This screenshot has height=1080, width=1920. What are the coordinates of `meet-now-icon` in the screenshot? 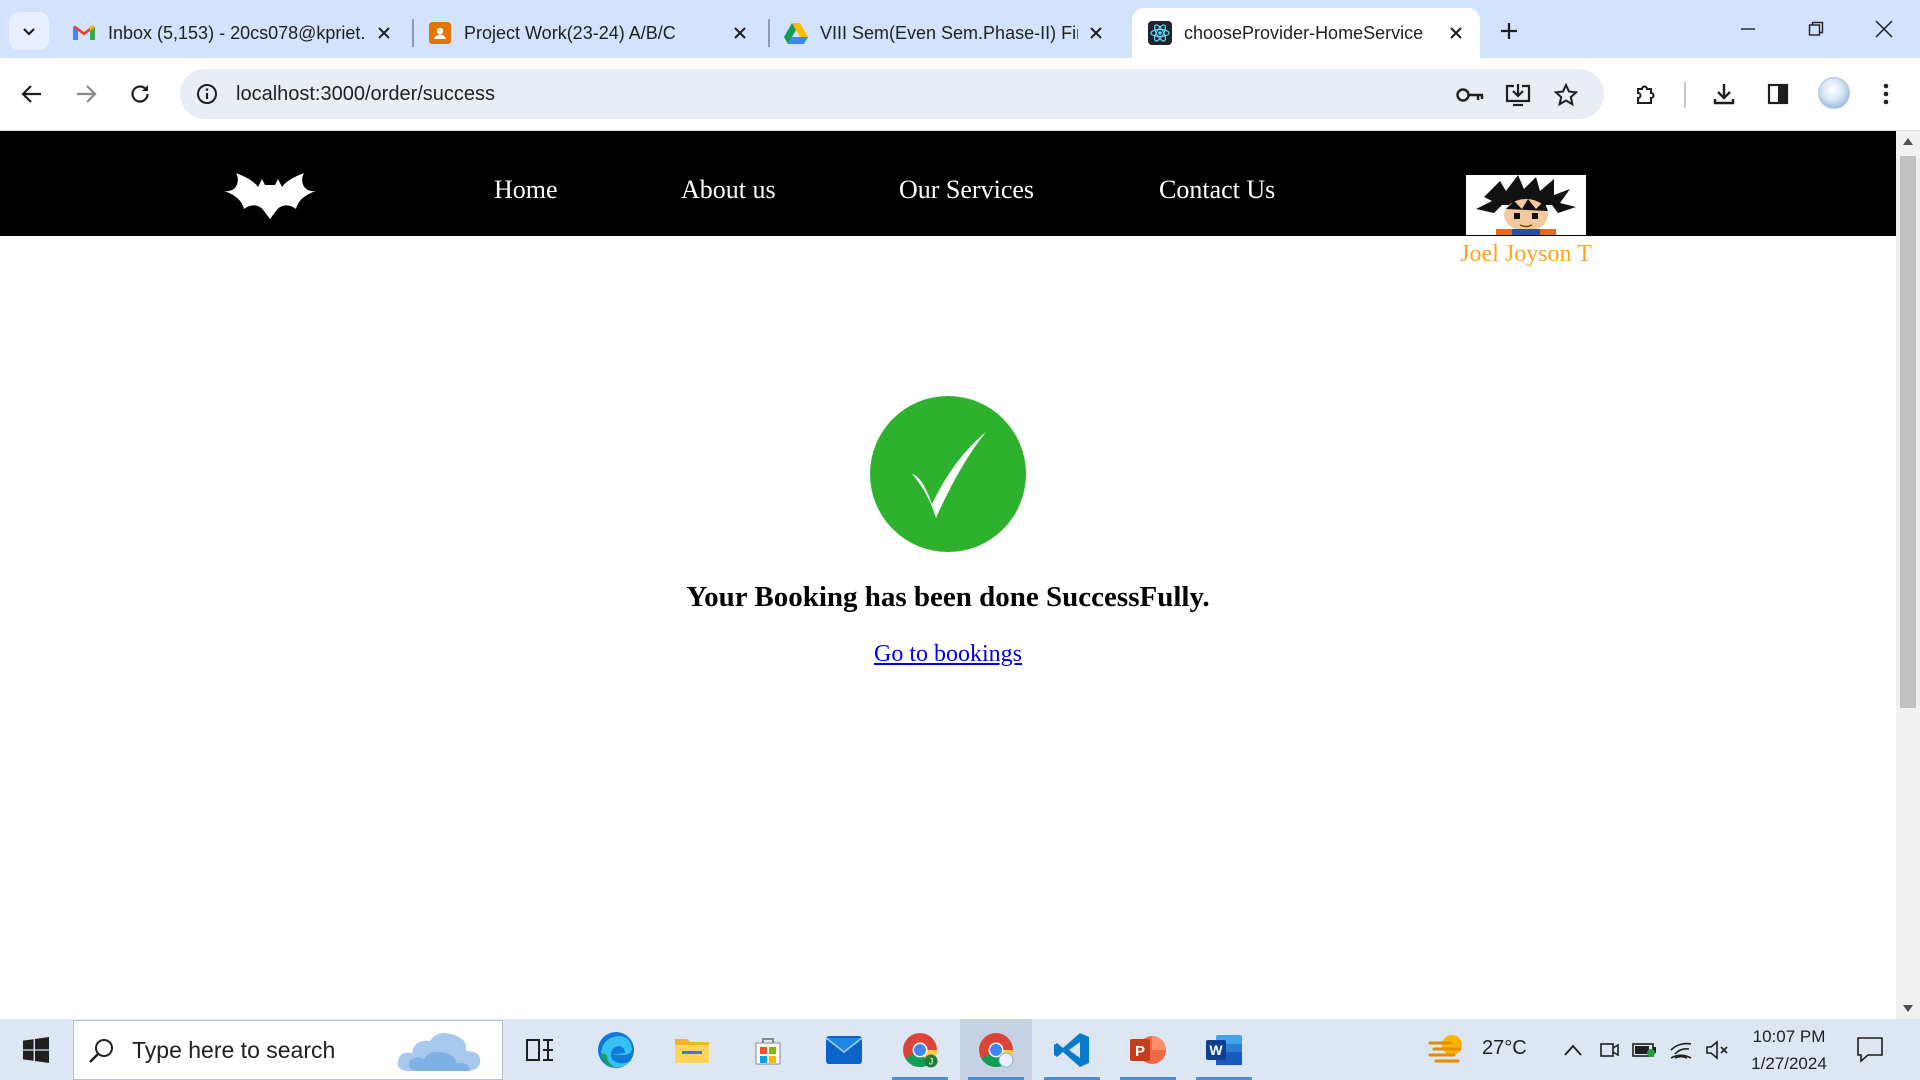 It's located at (1609, 1050).